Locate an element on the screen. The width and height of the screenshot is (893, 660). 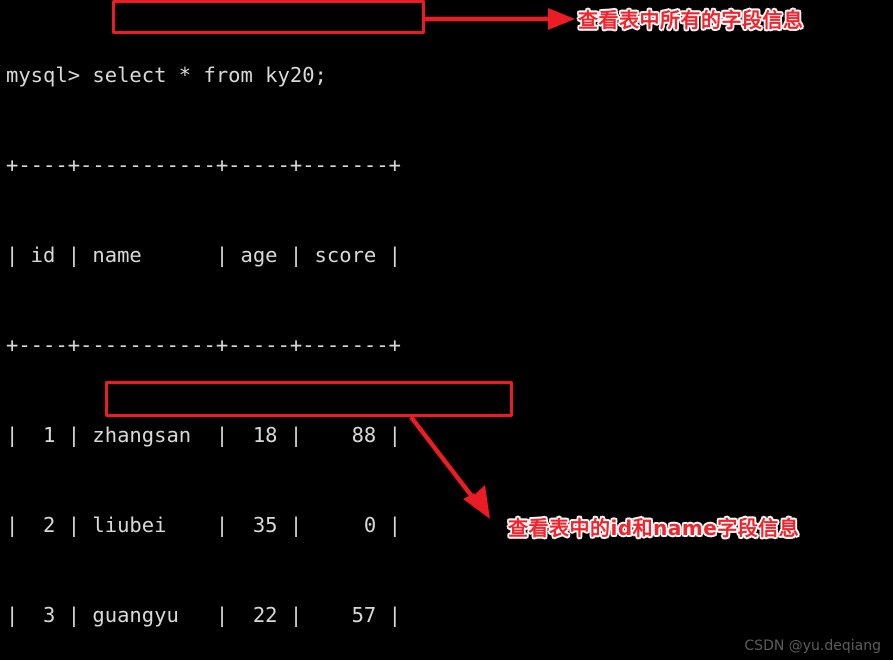
annotation-label-1: 查看表中所有的字段信息 is located at coordinates (691, 20).